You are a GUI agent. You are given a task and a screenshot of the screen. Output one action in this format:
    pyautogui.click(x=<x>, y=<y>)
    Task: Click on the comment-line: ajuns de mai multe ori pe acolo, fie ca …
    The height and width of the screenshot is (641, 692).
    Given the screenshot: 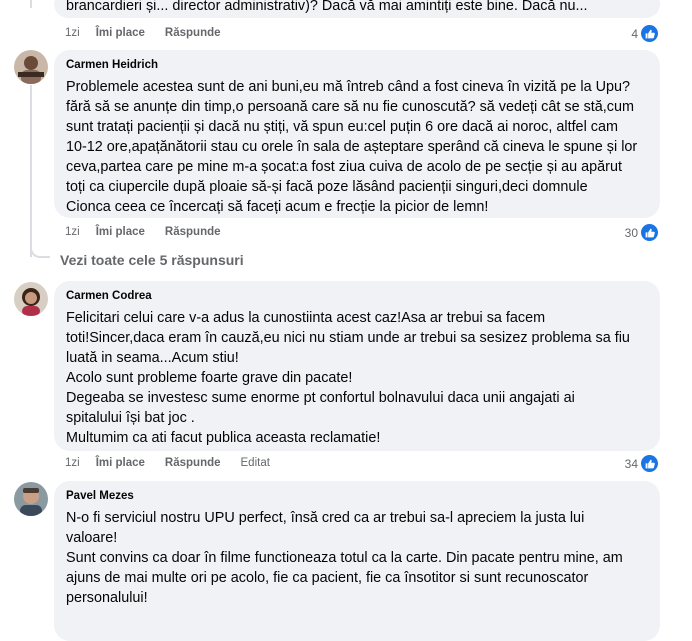 What is the action you would take?
    pyautogui.click(x=327, y=578)
    